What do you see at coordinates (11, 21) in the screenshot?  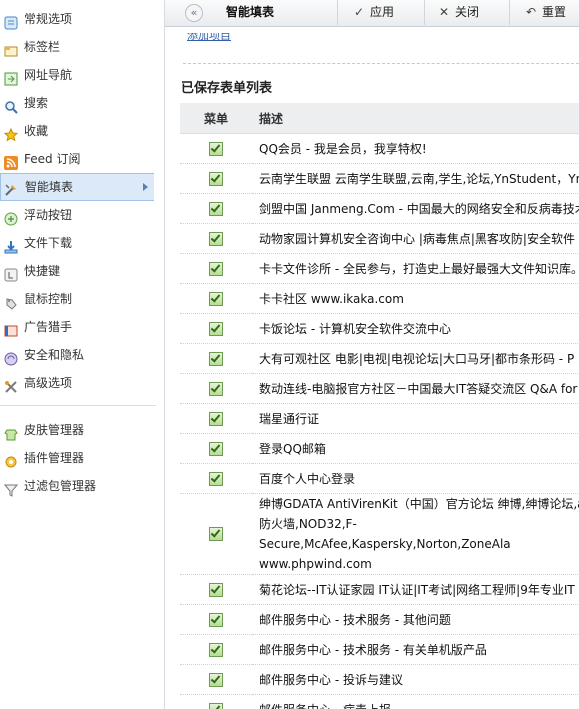 I see `settings-icon` at bounding box center [11, 21].